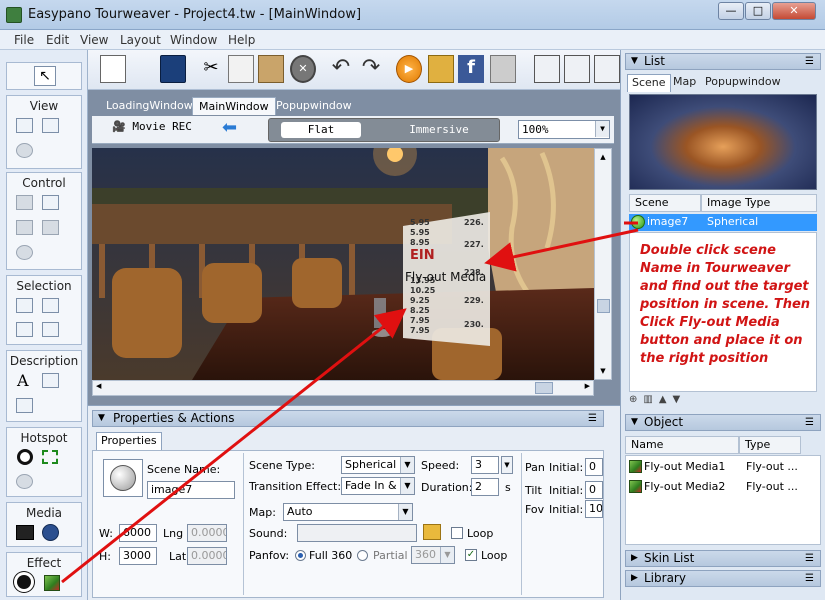 The width and height of the screenshot is (825, 600). What do you see at coordinates (603, 306) in the screenshot?
I see `scroll-thumb` at bounding box center [603, 306].